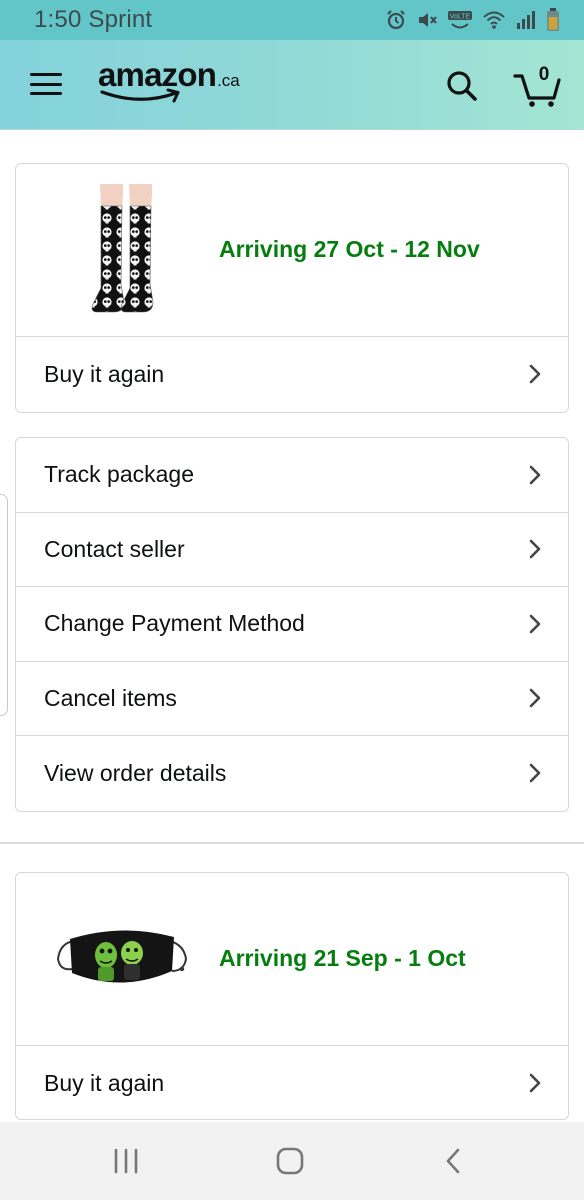  What do you see at coordinates (114, 548) in the screenshot?
I see `action-label: Contact seller` at bounding box center [114, 548].